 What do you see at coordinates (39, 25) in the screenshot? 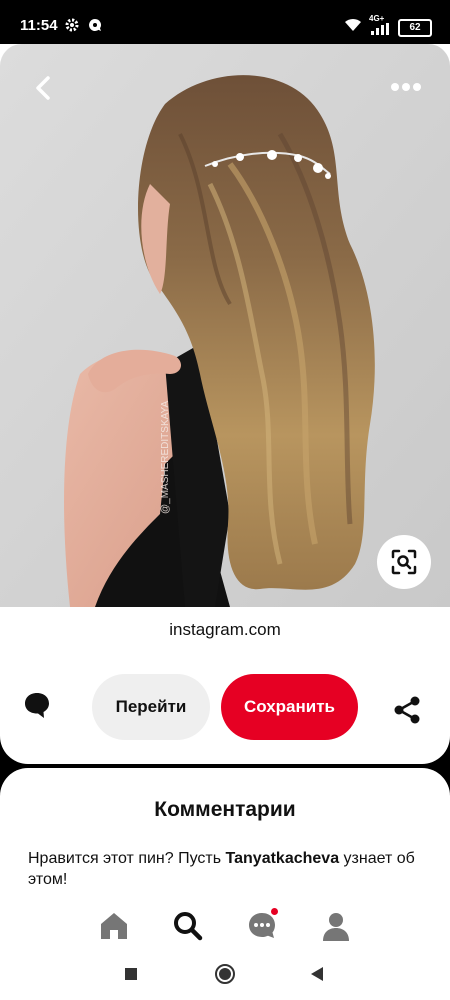
I see `status-time: 11:54` at bounding box center [39, 25].